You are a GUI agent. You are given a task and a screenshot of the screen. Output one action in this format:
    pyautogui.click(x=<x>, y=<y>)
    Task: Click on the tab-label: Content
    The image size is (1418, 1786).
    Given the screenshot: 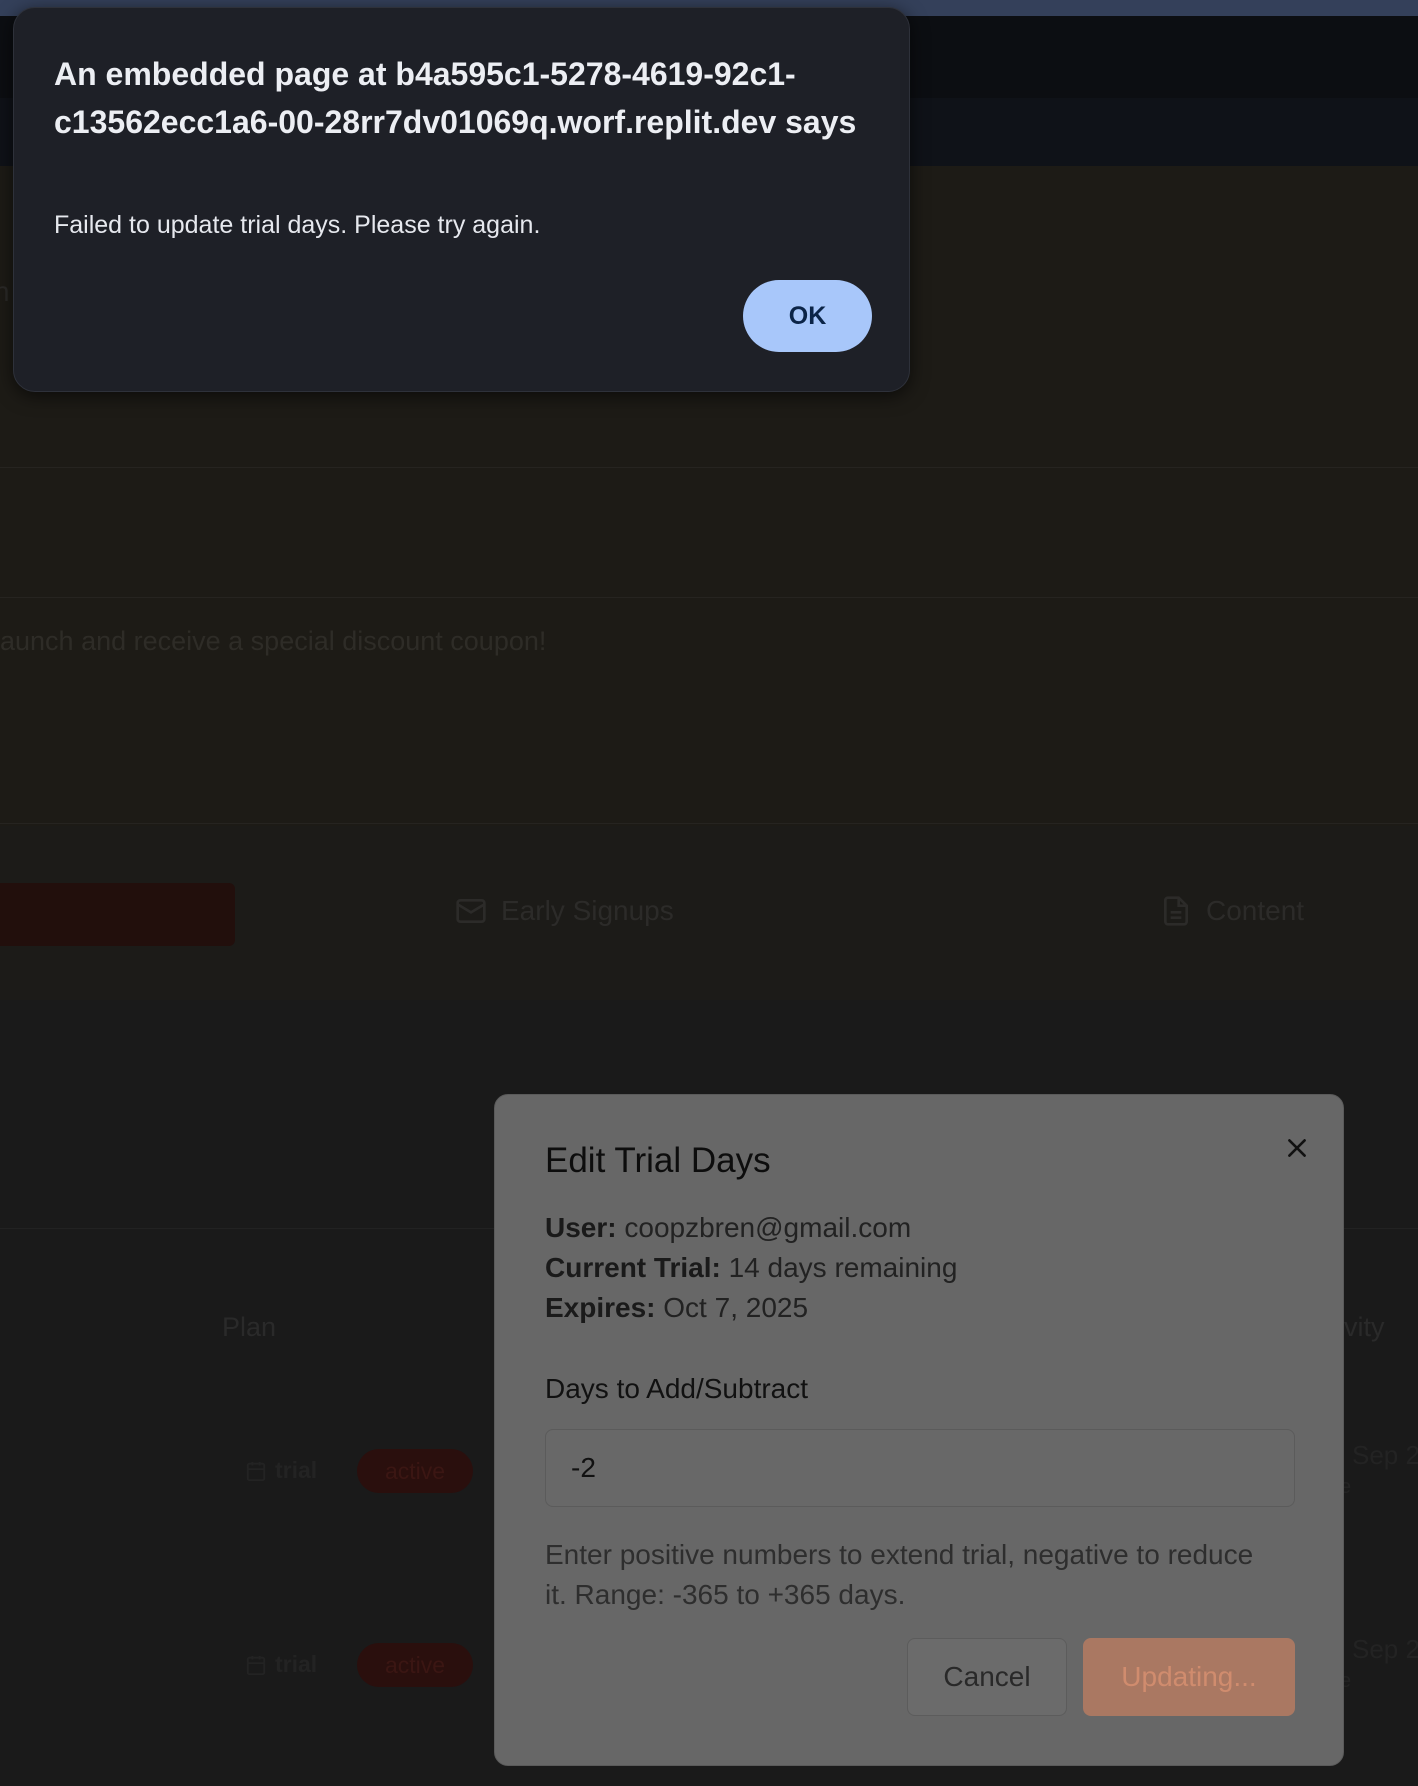 What is the action you would take?
    pyautogui.click(x=1255, y=910)
    